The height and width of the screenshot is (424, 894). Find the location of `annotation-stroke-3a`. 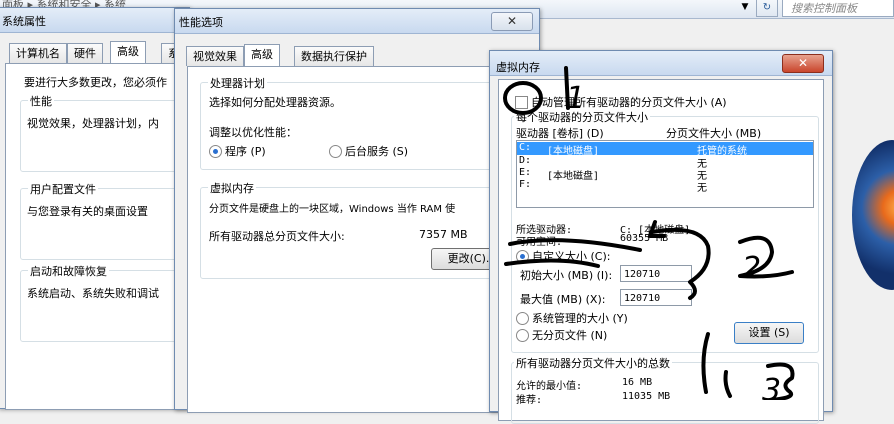

annotation-stroke-3a is located at coordinates (705, 363).